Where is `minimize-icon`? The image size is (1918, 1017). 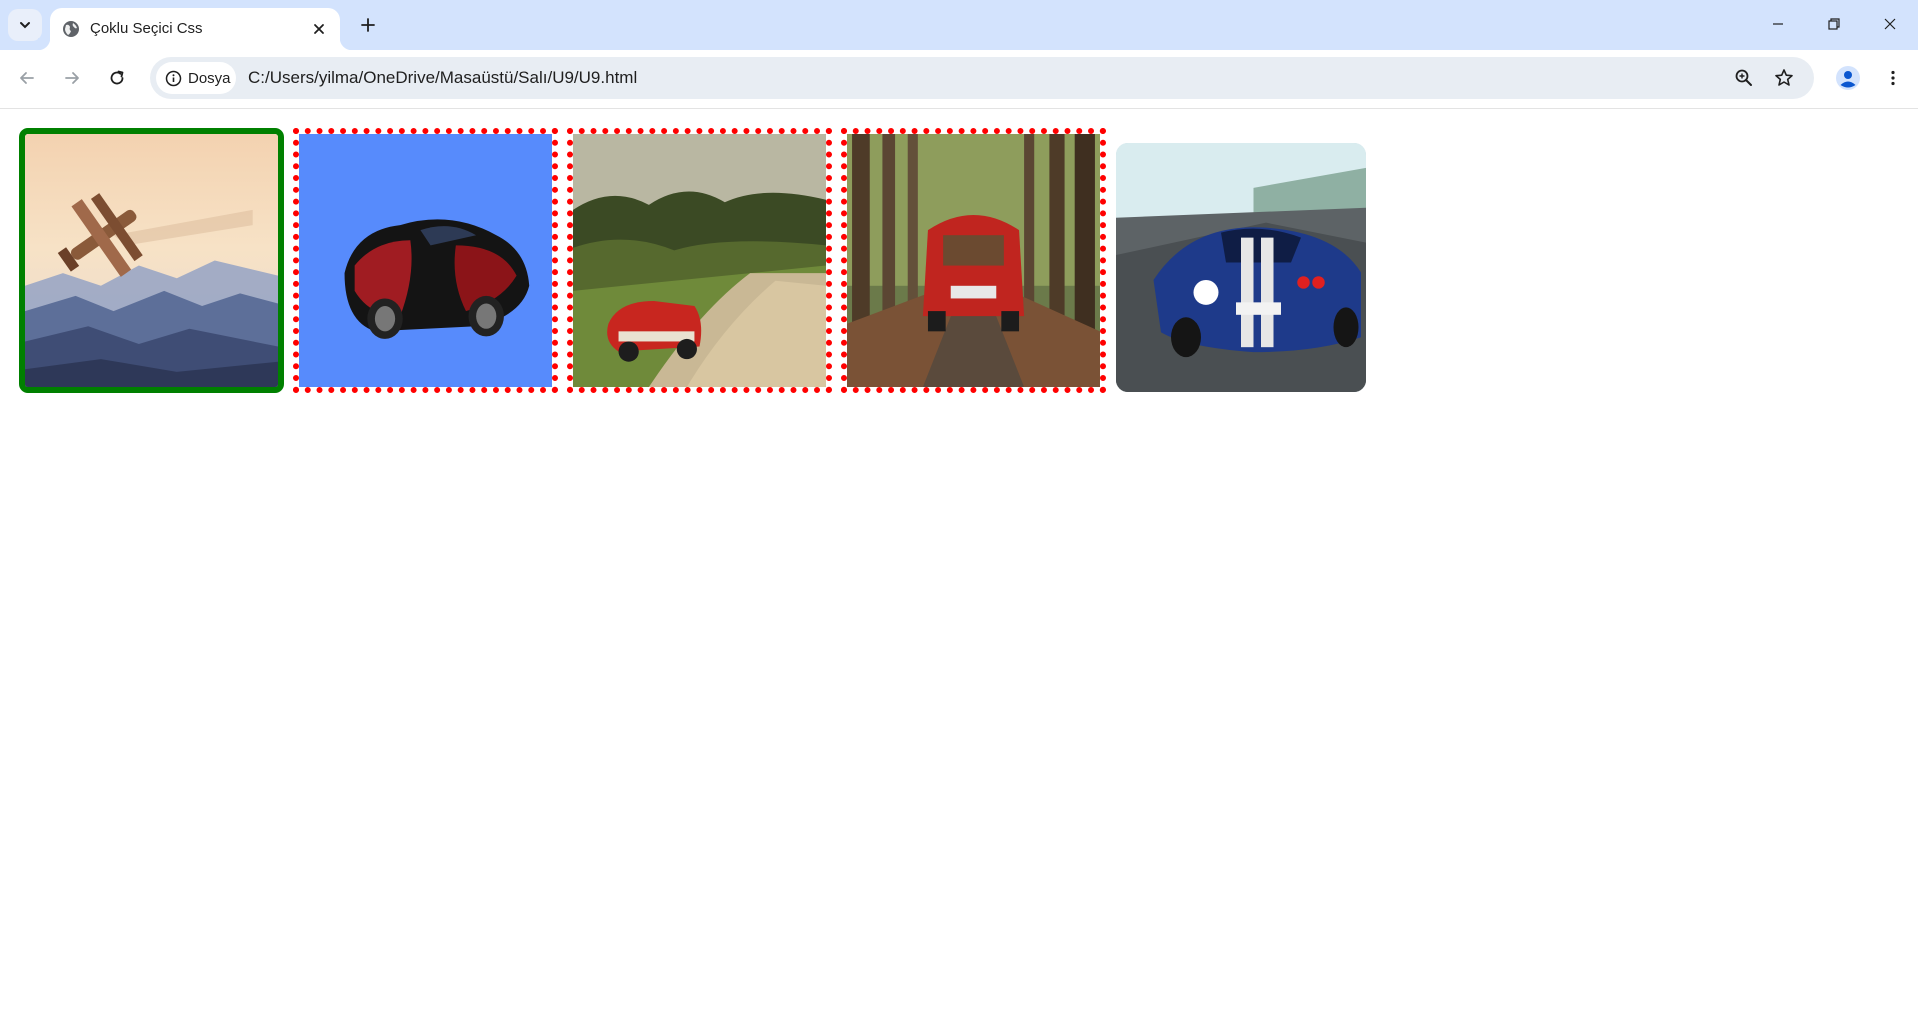
minimize-icon is located at coordinates (1778, 24).